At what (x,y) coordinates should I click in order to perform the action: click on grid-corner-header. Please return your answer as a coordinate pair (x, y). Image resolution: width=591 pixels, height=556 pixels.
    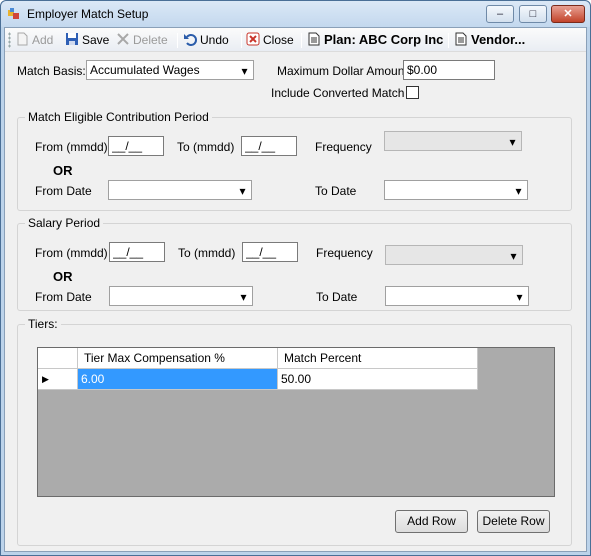
    Looking at the image, I should click on (58, 358).